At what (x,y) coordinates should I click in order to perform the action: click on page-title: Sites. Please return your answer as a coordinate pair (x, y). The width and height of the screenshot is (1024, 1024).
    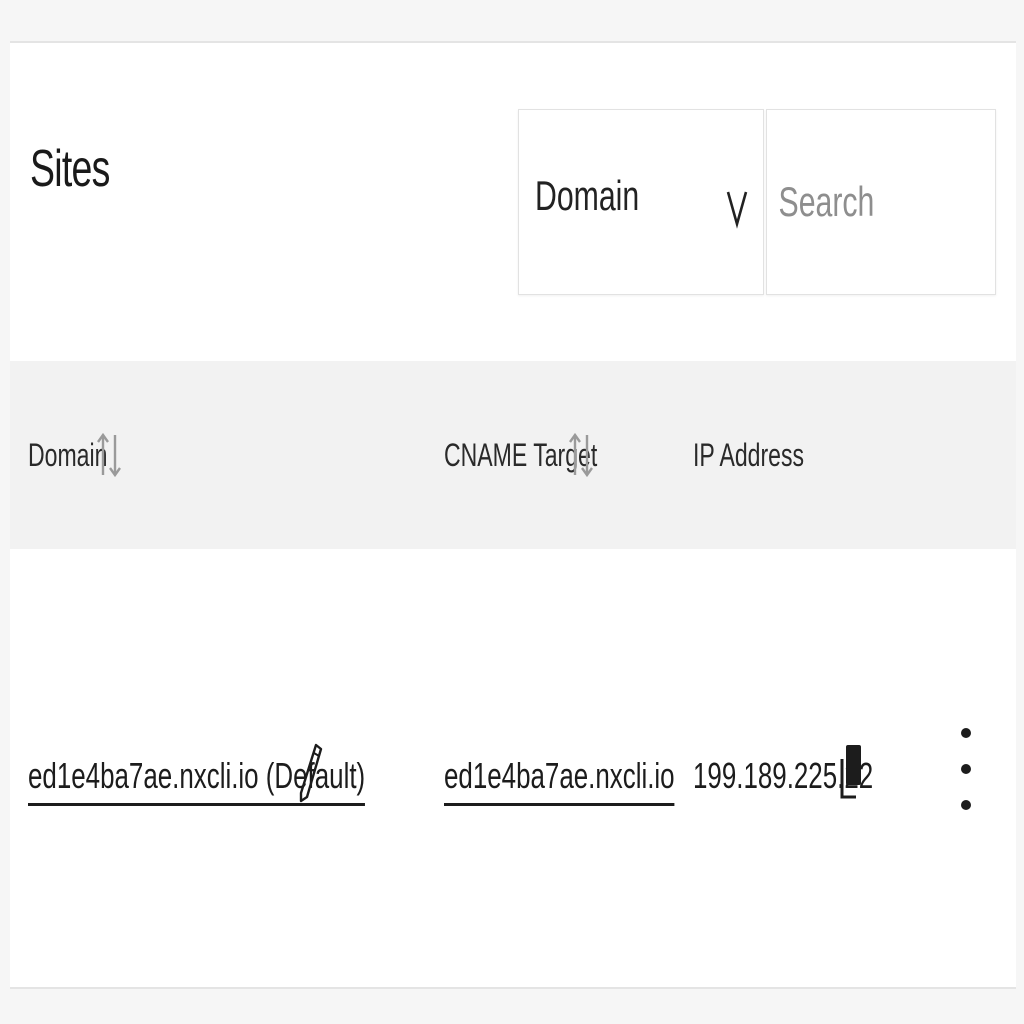
    Looking at the image, I should click on (70, 169).